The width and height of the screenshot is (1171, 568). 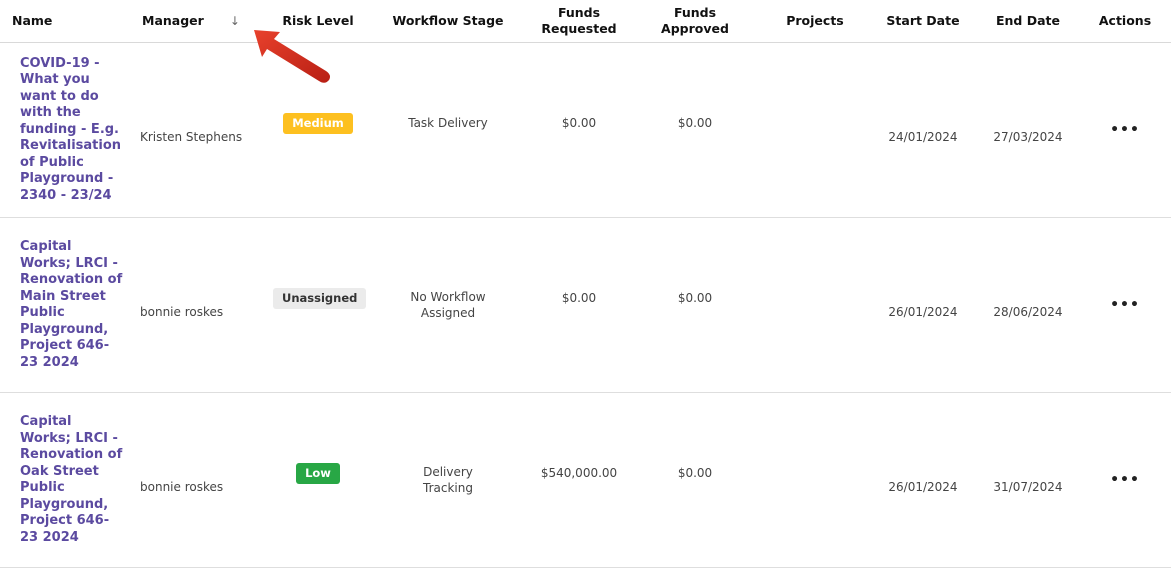 I want to click on column-header-name: Name, so click(x=66, y=21).